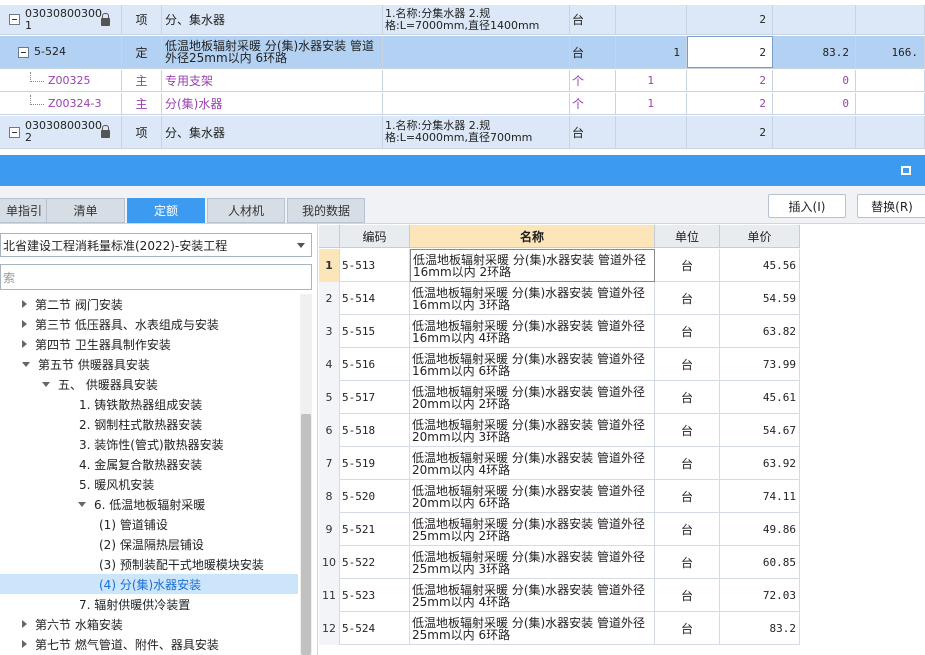  Describe the element at coordinates (532, 463) in the screenshot. I see `quota-name: 低温地板辐射采暖 分(集)水器安装 管道外径20mm以内 4环路` at that location.